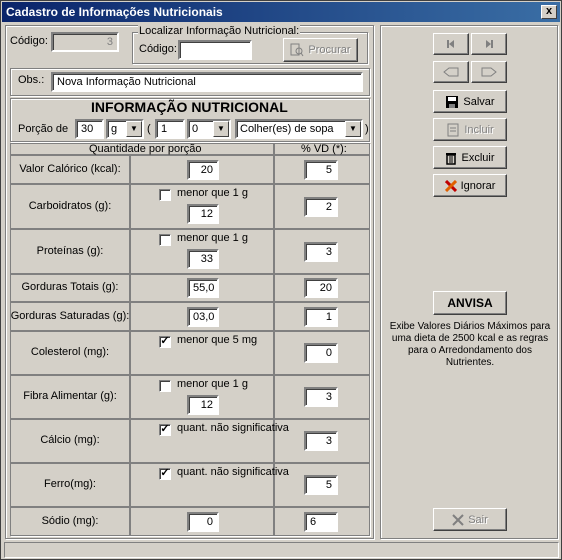 This screenshot has width=562, height=560. I want to click on col-qty-header-label: Quantidade por porção, so click(145, 149).